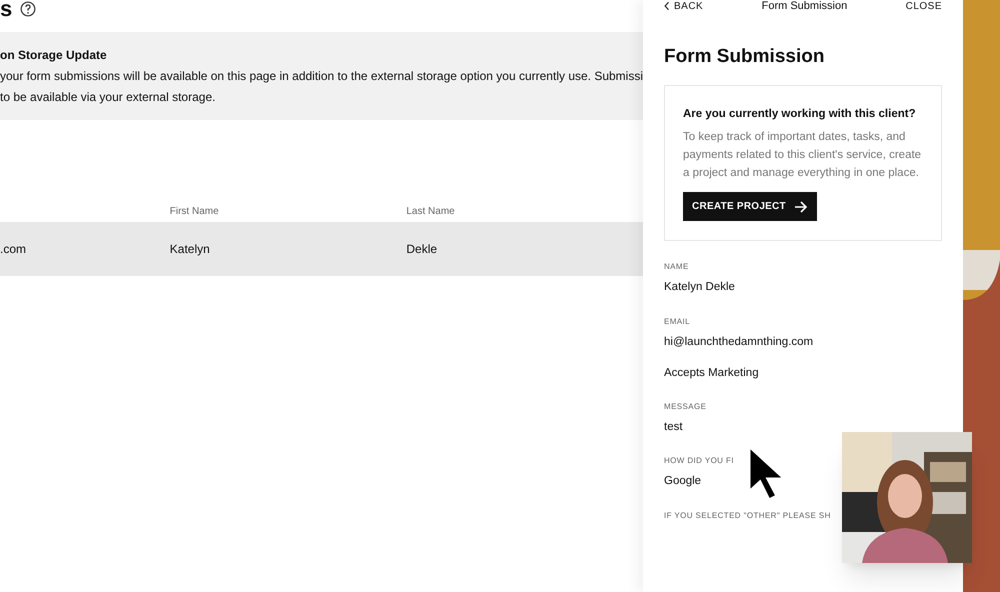  What do you see at coordinates (678, 322) in the screenshot?
I see `field-label: EMAIL` at bounding box center [678, 322].